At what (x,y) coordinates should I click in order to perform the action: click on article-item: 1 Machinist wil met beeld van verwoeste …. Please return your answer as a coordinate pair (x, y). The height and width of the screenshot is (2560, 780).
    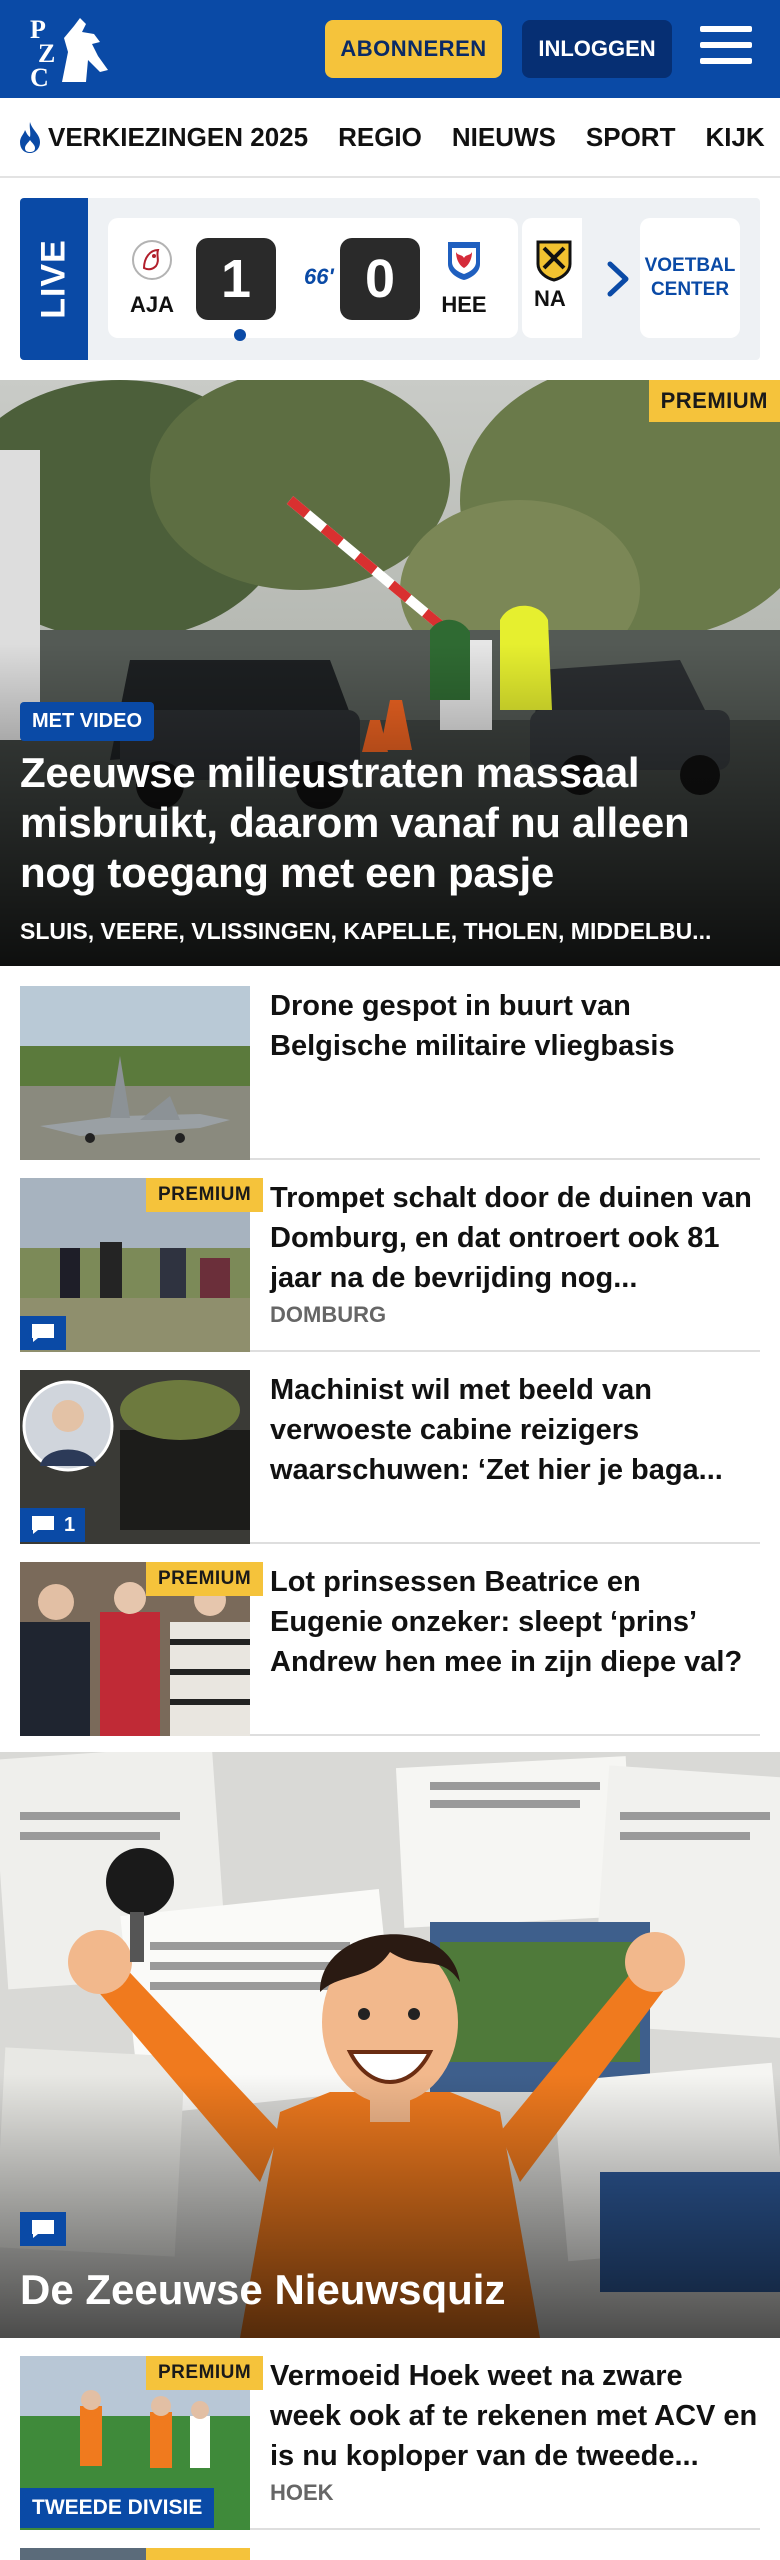
    Looking at the image, I should click on (390, 1457).